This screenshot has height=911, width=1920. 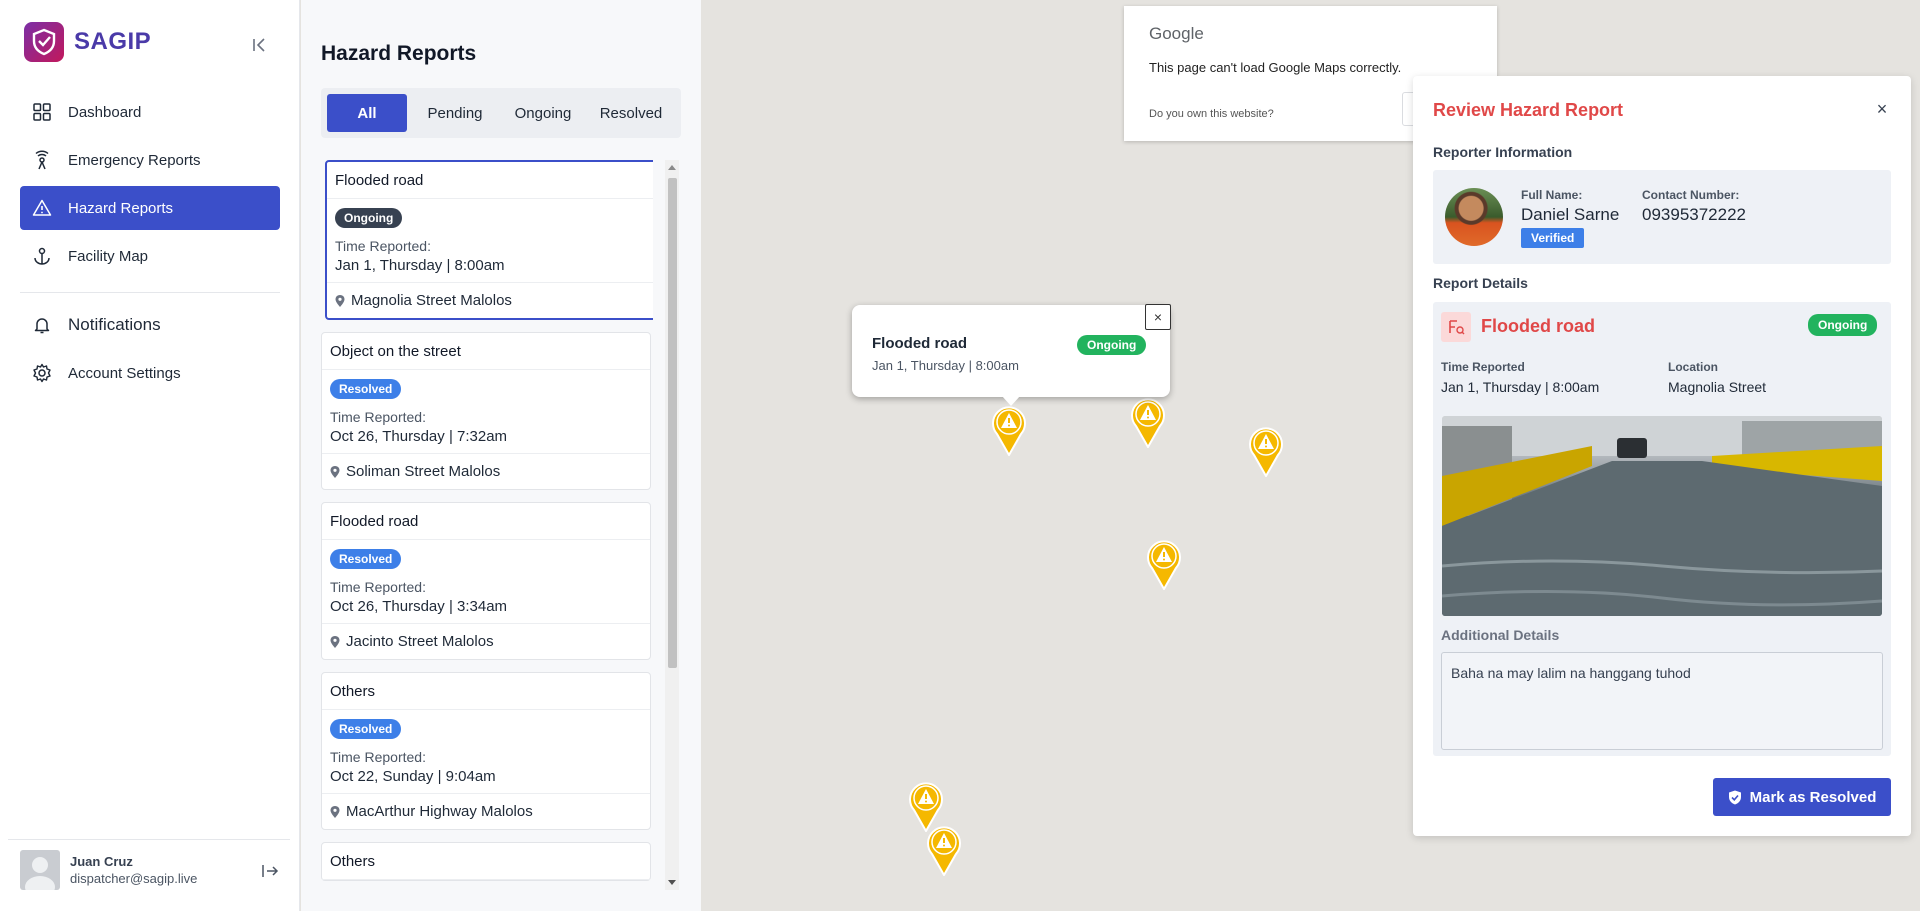 What do you see at coordinates (42, 256) in the screenshot?
I see `anchor-icon` at bounding box center [42, 256].